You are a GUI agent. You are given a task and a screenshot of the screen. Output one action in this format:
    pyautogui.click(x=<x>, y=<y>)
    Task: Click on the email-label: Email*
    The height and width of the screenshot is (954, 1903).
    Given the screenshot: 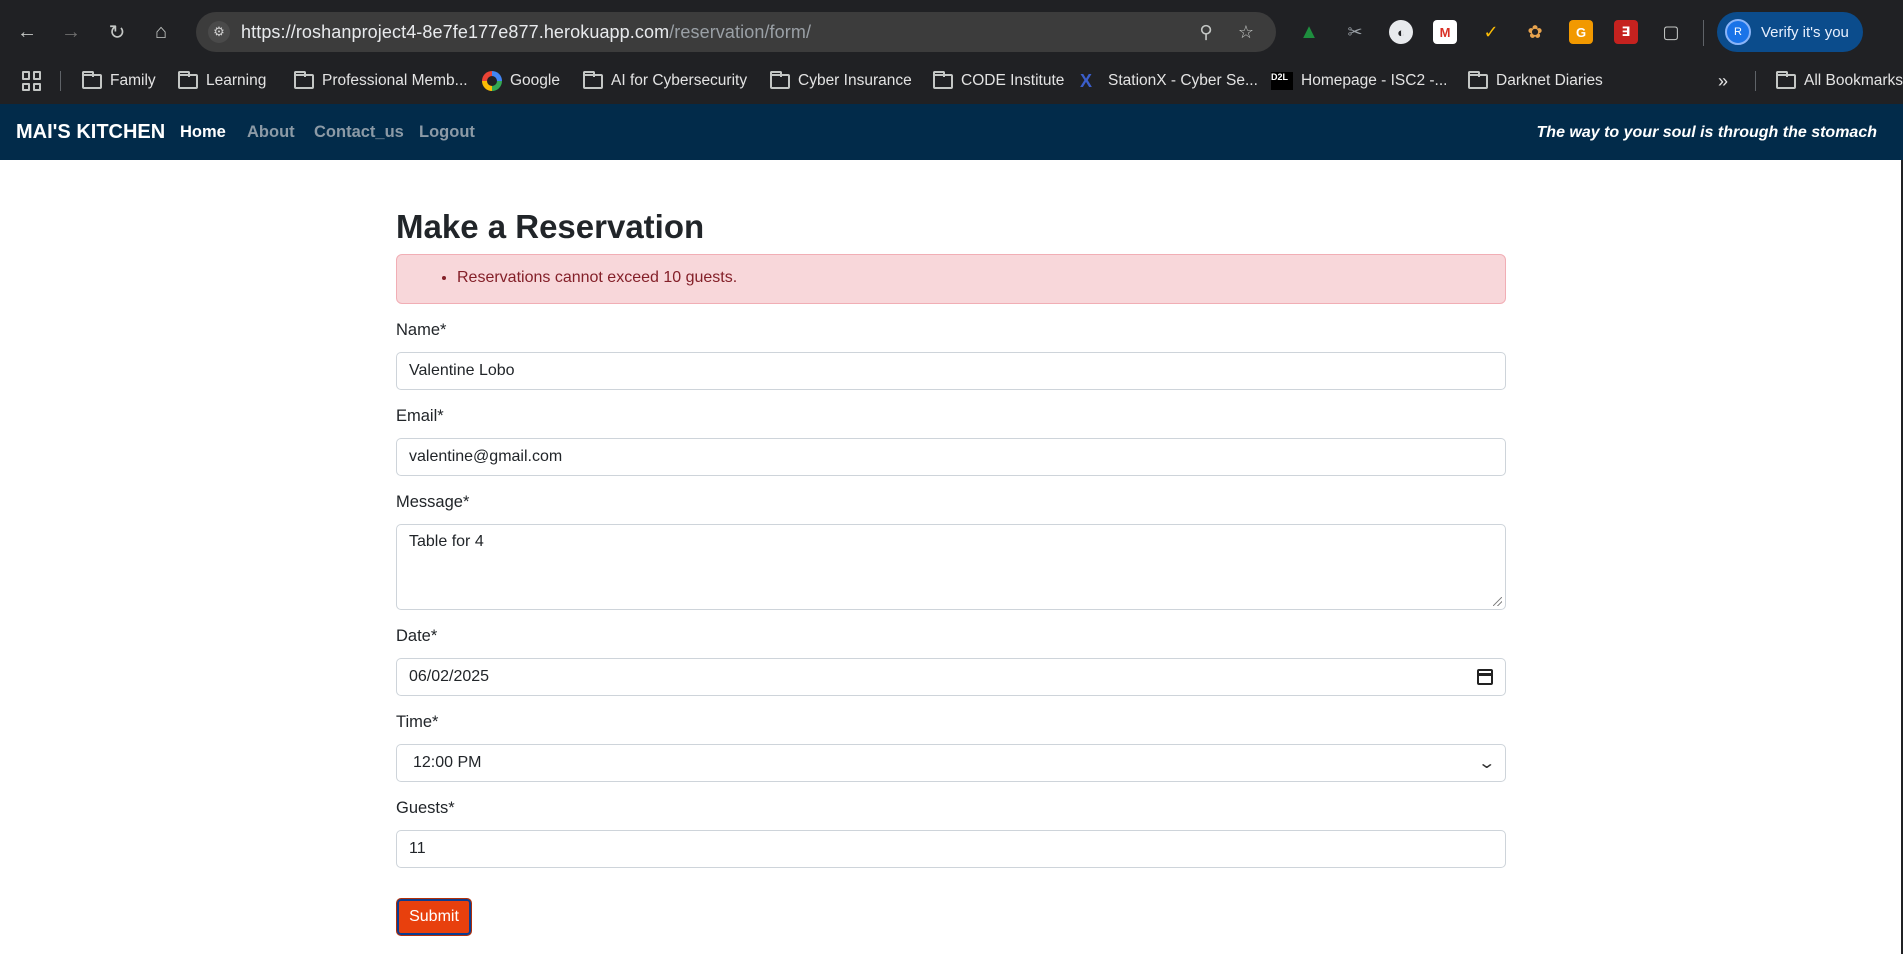 What is the action you would take?
    pyautogui.click(x=420, y=416)
    